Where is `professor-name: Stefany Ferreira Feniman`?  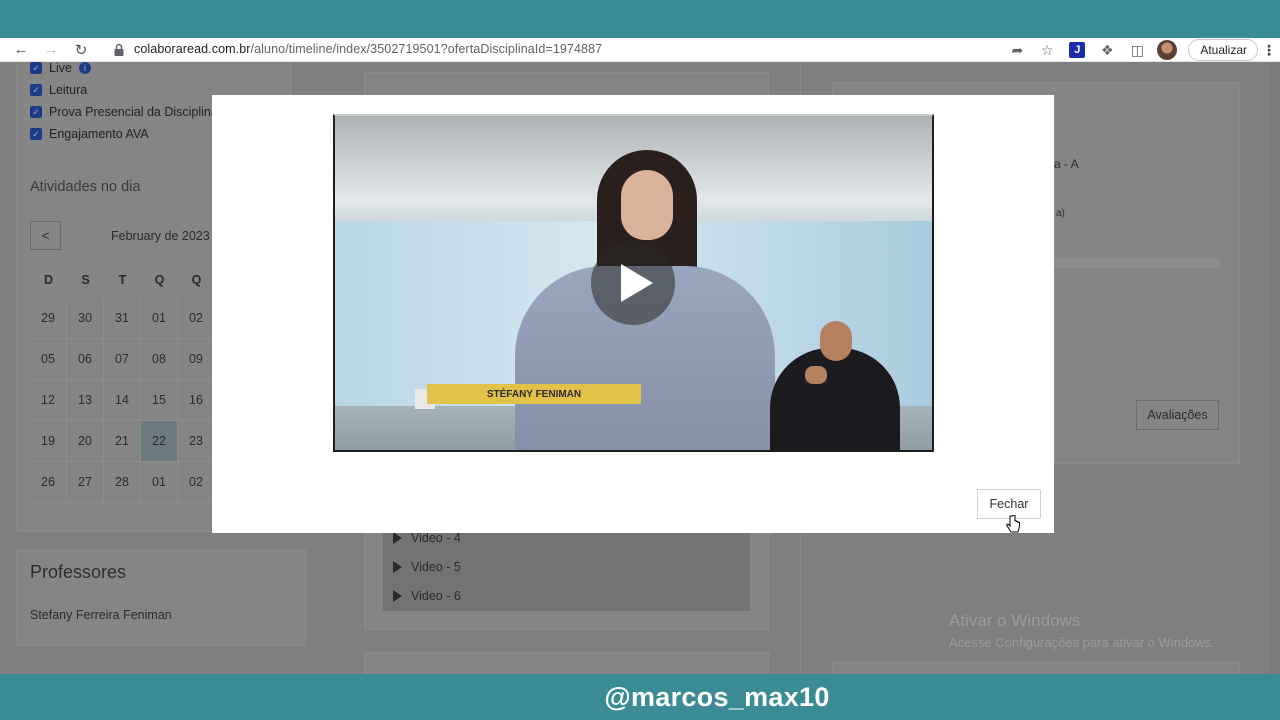
professor-name: Stefany Ferreira Feniman is located at coordinates (101, 615).